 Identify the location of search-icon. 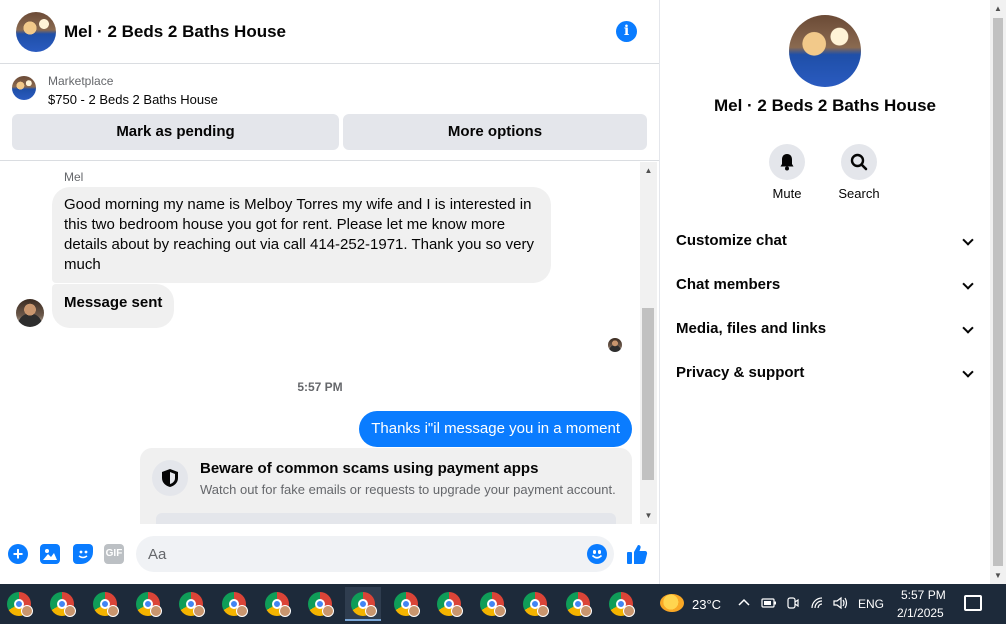
(859, 162).